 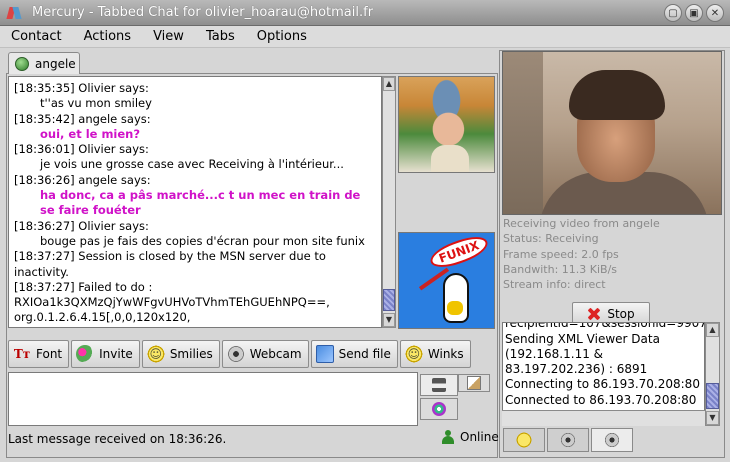 What do you see at coordinates (448, 437) in the screenshot?
I see `online-user-icon` at bounding box center [448, 437].